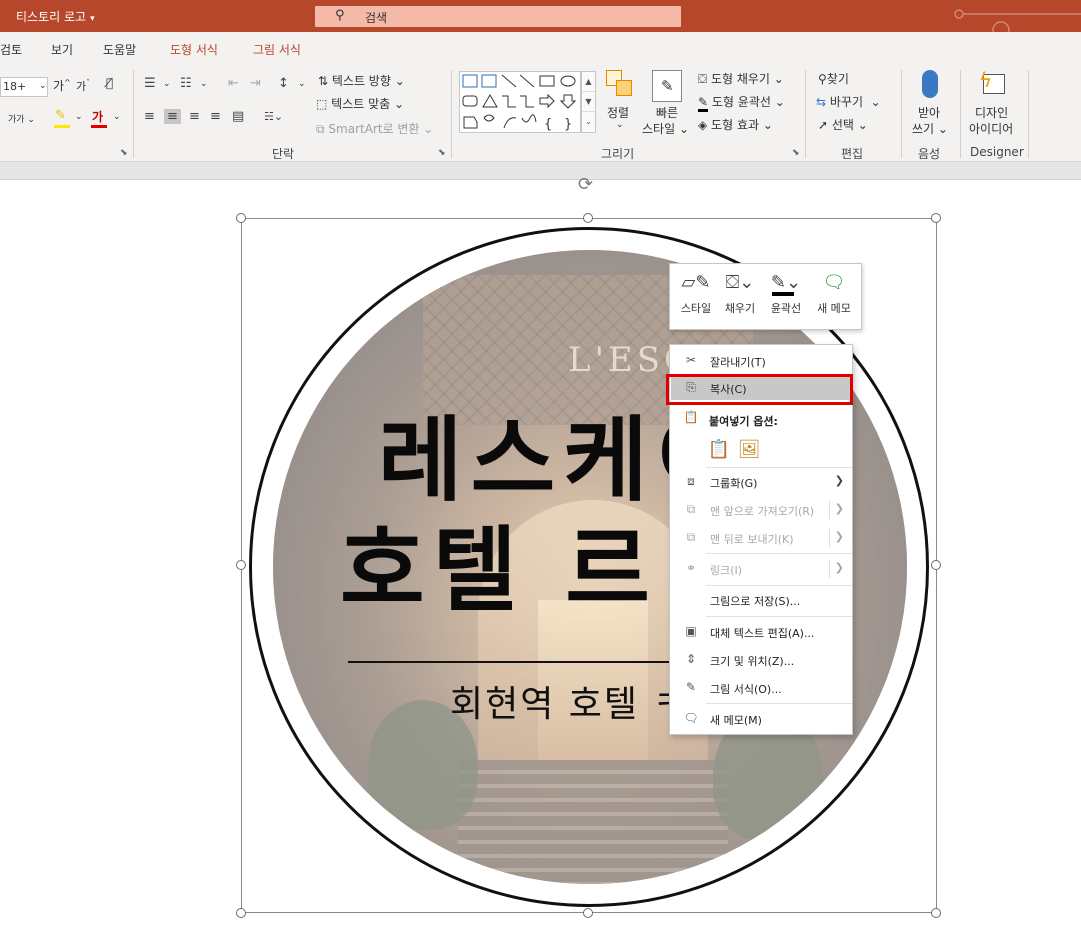  What do you see at coordinates (667, 112) in the screenshot?
I see `quick-styles-label: 빠른` at bounding box center [667, 112].